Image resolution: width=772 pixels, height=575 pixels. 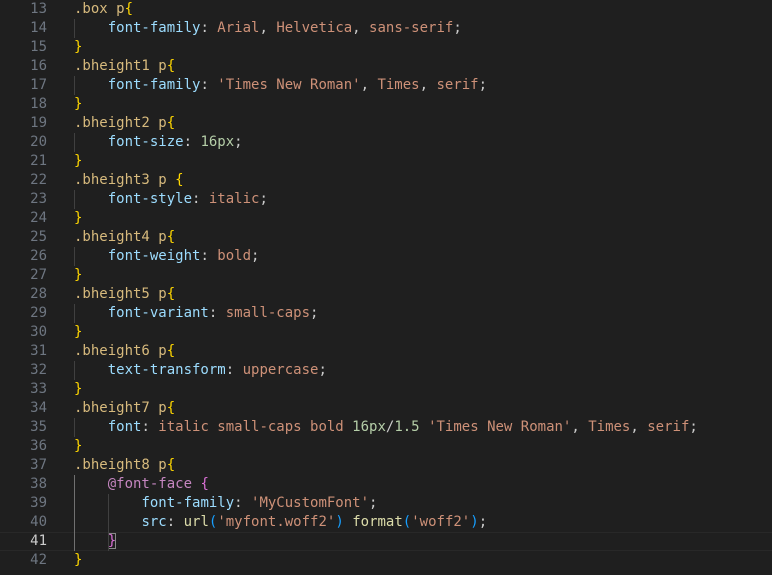 I want to click on code-line: 13 .box p{, so click(x=386, y=9).